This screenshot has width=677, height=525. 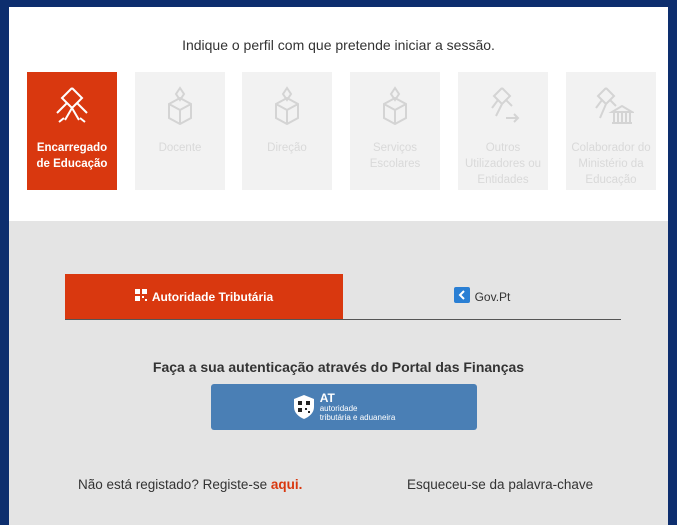 What do you see at coordinates (357, 417) in the screenshot?
I see `at-brand-line2: tributária e aduaneira` at bounding box center [357, 417].